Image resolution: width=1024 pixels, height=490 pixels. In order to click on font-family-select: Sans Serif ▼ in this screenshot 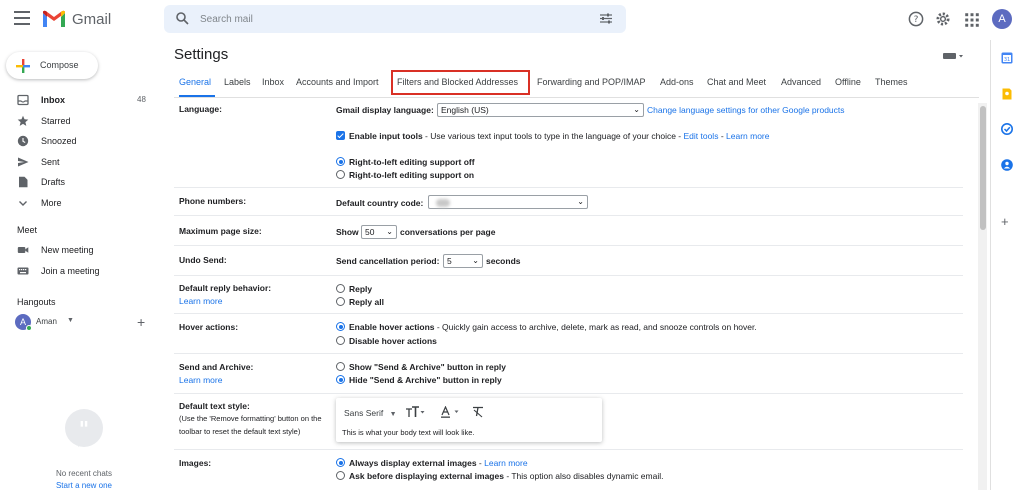, I will do `click(370, 413)`.